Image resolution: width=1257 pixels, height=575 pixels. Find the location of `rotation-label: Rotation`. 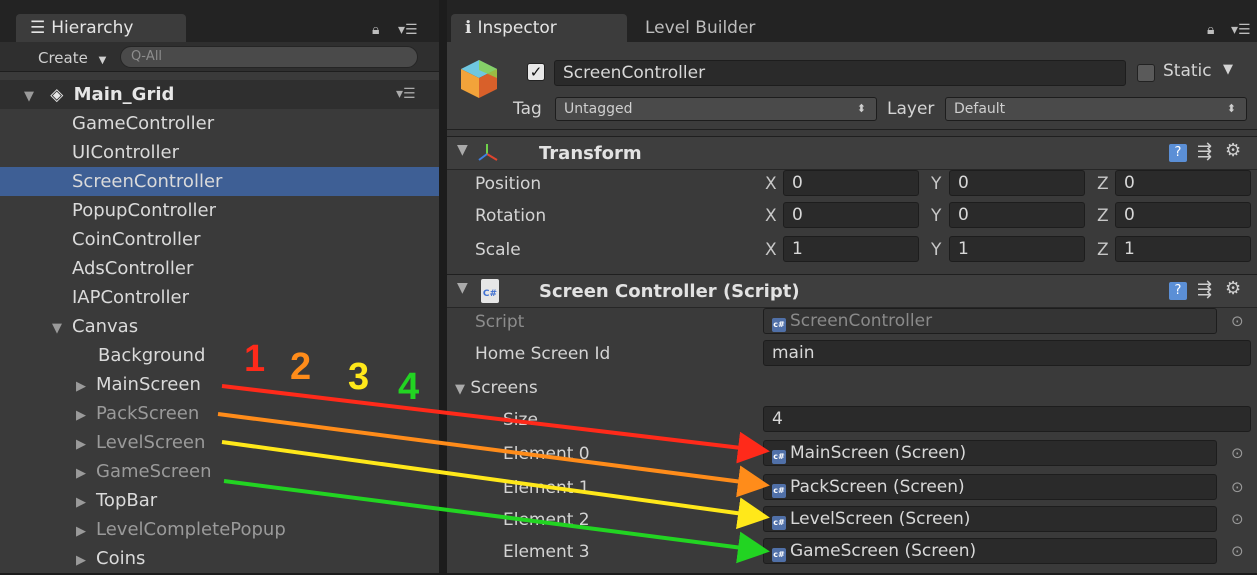

rotation-label: Rotation is located at coordinates (511, 216).